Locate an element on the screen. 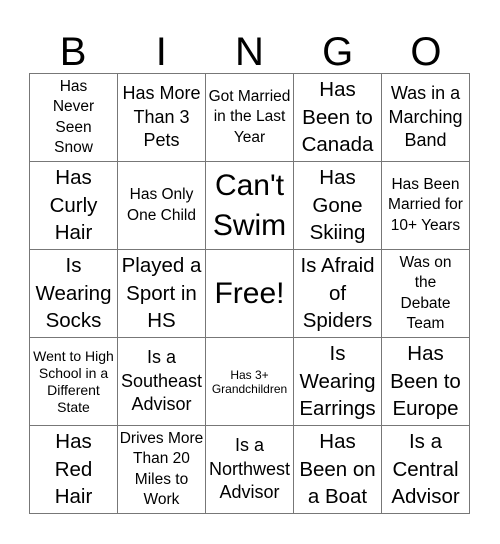 The image size is (500, 544). header-letter-g: G is located at coordinates (338, 52).